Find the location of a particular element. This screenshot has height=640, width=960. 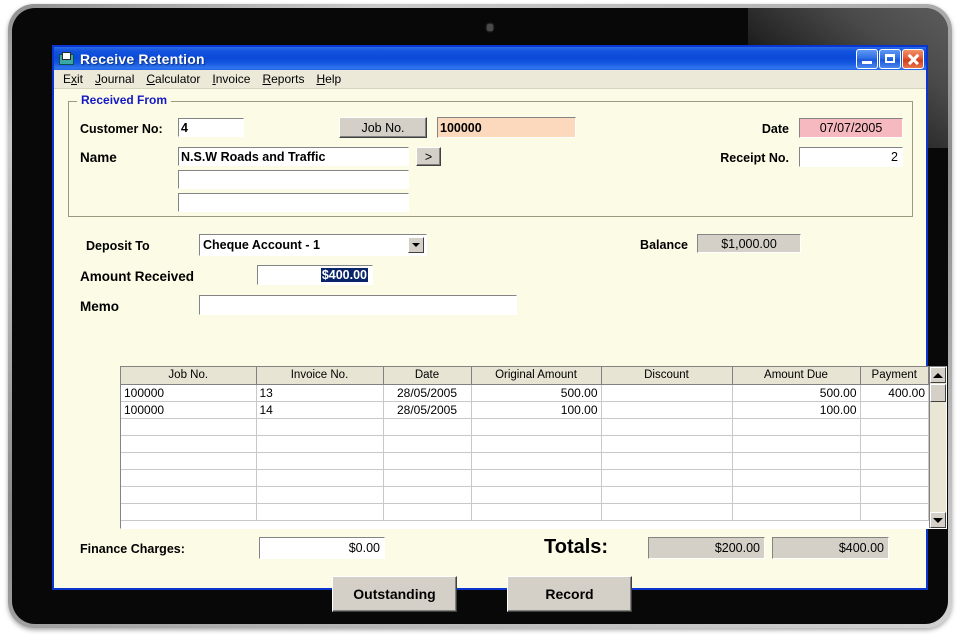

job-no-button: Job No. is located at coordinates (383, 127).